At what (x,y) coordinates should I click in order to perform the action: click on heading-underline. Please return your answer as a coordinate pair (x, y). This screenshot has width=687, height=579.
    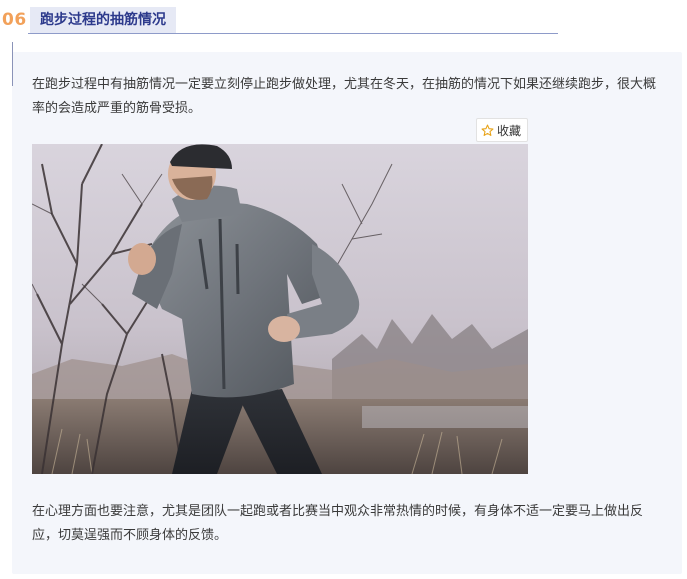
    Looking at the image, I should click on (293, 33).